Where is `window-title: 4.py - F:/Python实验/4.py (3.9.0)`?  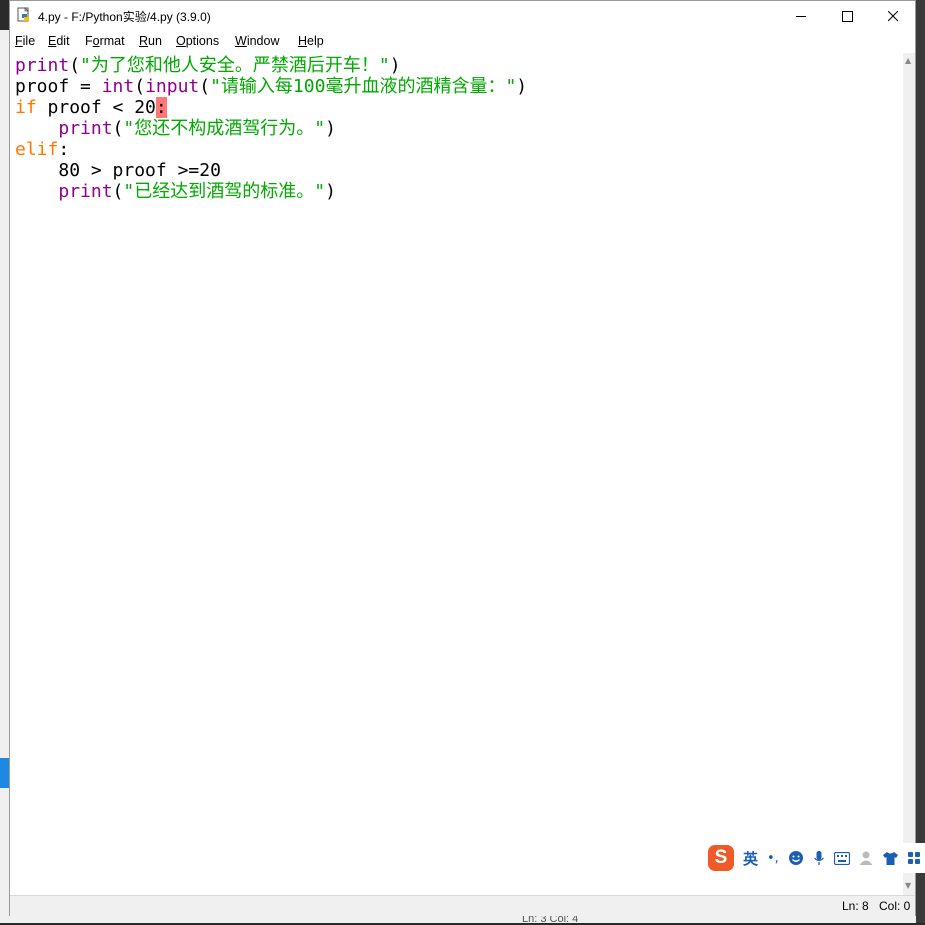 window-title: 4.py - F:/Python实验/4.py (3.9.0) is located at coordinates (124, 17).